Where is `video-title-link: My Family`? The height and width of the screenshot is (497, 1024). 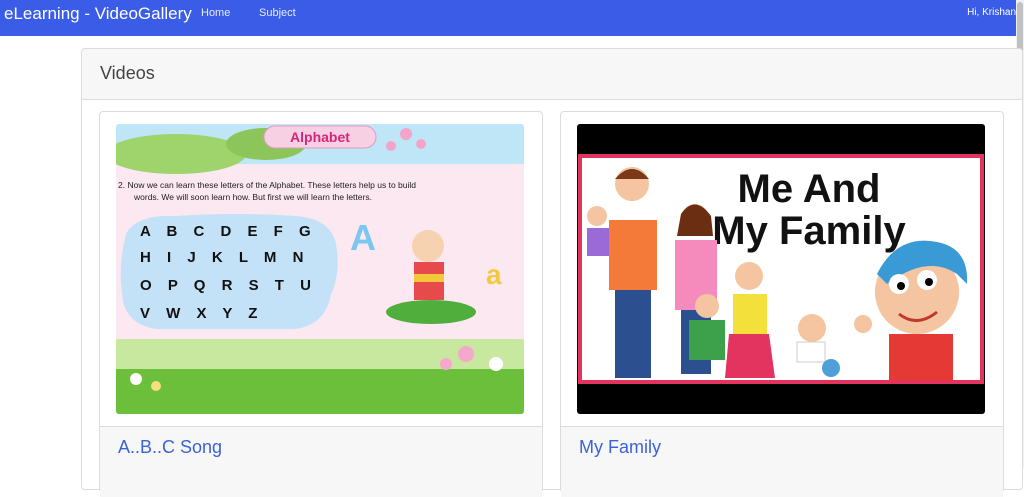 video-title-link: My Family is located at coordinates (620, 447).